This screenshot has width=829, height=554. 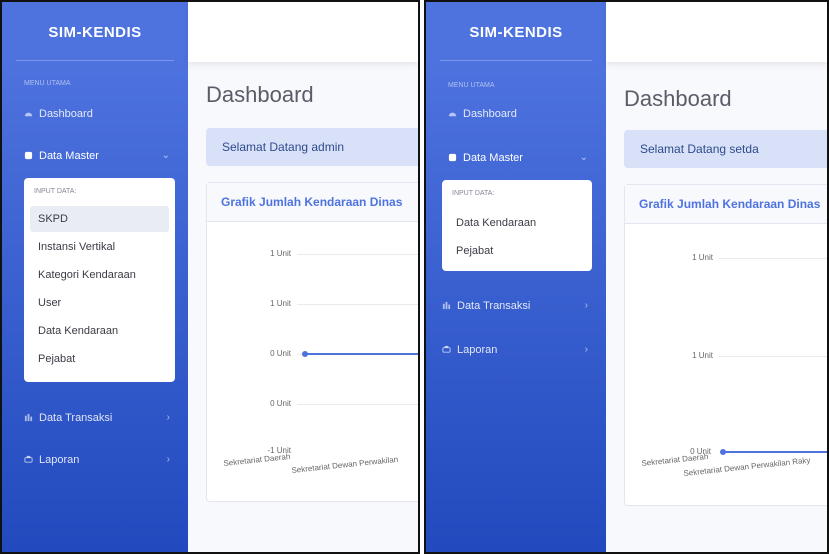 I want to click on x-tick-label: Sekretariat Dewan Perwakilan, so click(x=345, y=464).